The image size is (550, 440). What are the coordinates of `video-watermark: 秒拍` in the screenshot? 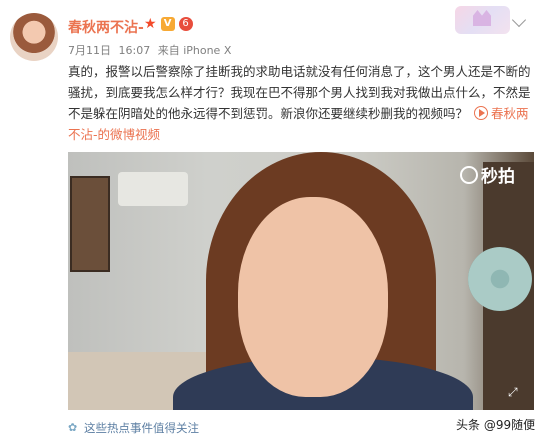 It's located at (487, 174).